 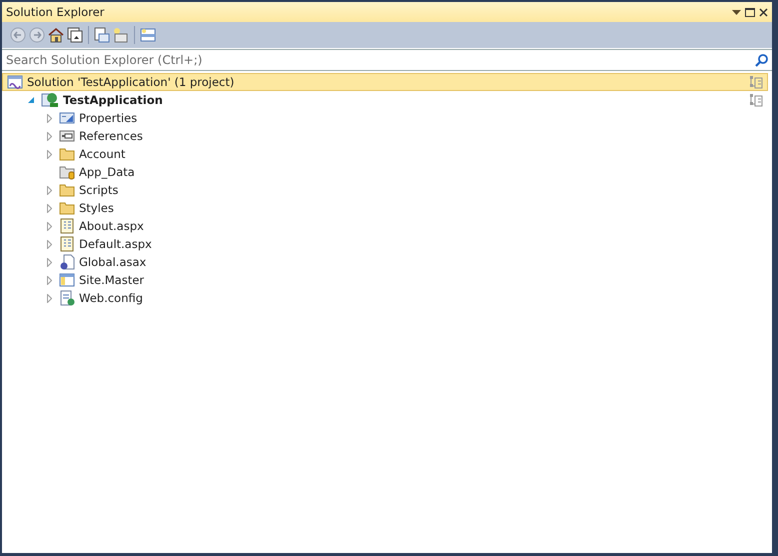 I want to click on solution-icon, so click(x=15, y=82).